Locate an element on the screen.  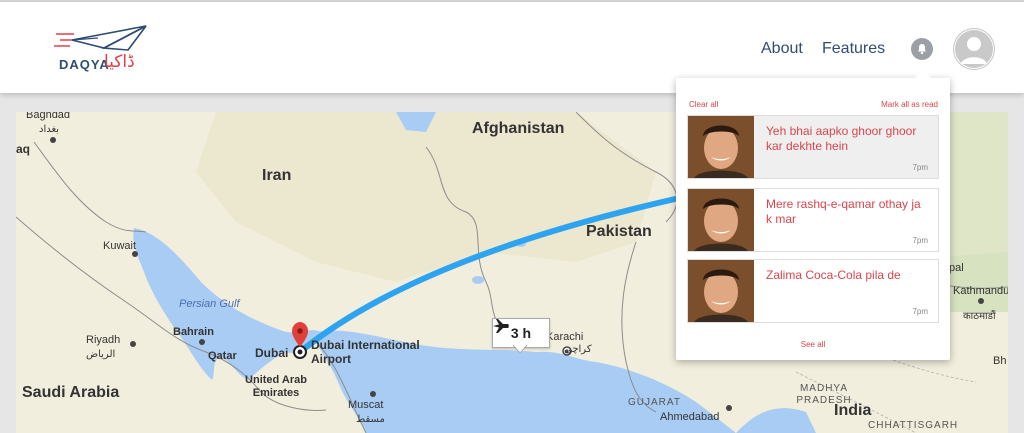
logo-text: DAQYA is located at coordinates (84, 64).